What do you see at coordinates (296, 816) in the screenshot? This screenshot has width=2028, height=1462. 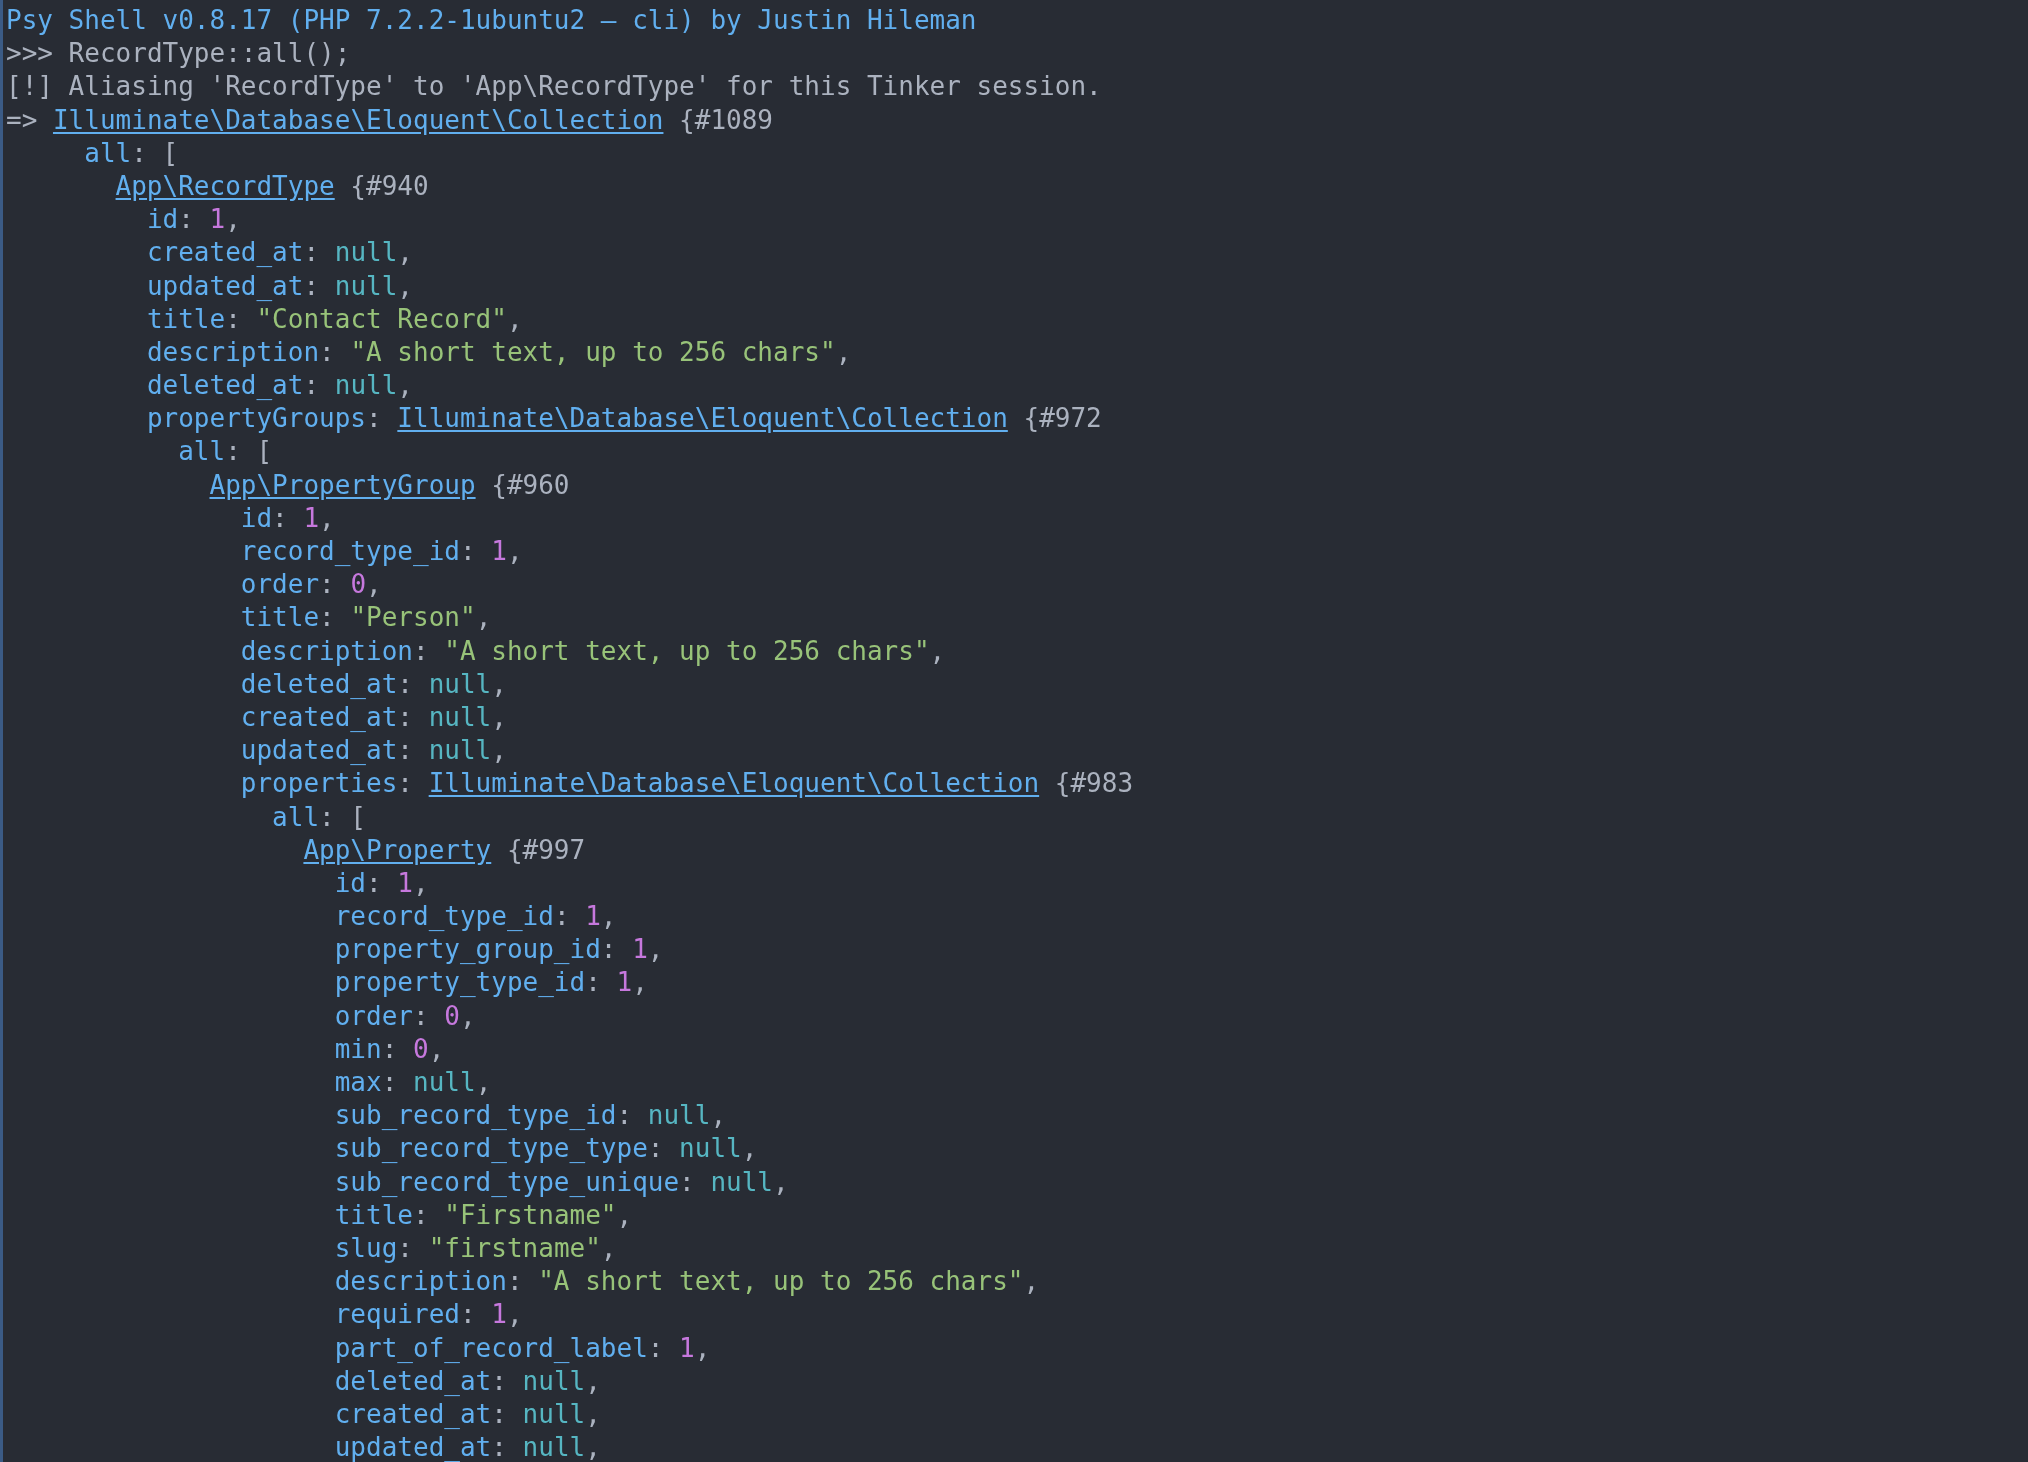 I see `property-key: all` at bounding box center [296, 816].